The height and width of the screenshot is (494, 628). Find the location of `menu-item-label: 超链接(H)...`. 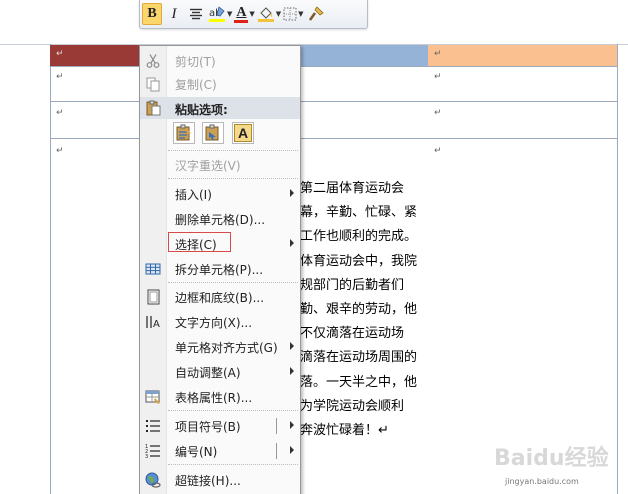

menu-item-label: 超链接(H)... is located at coordinates (208, 481).